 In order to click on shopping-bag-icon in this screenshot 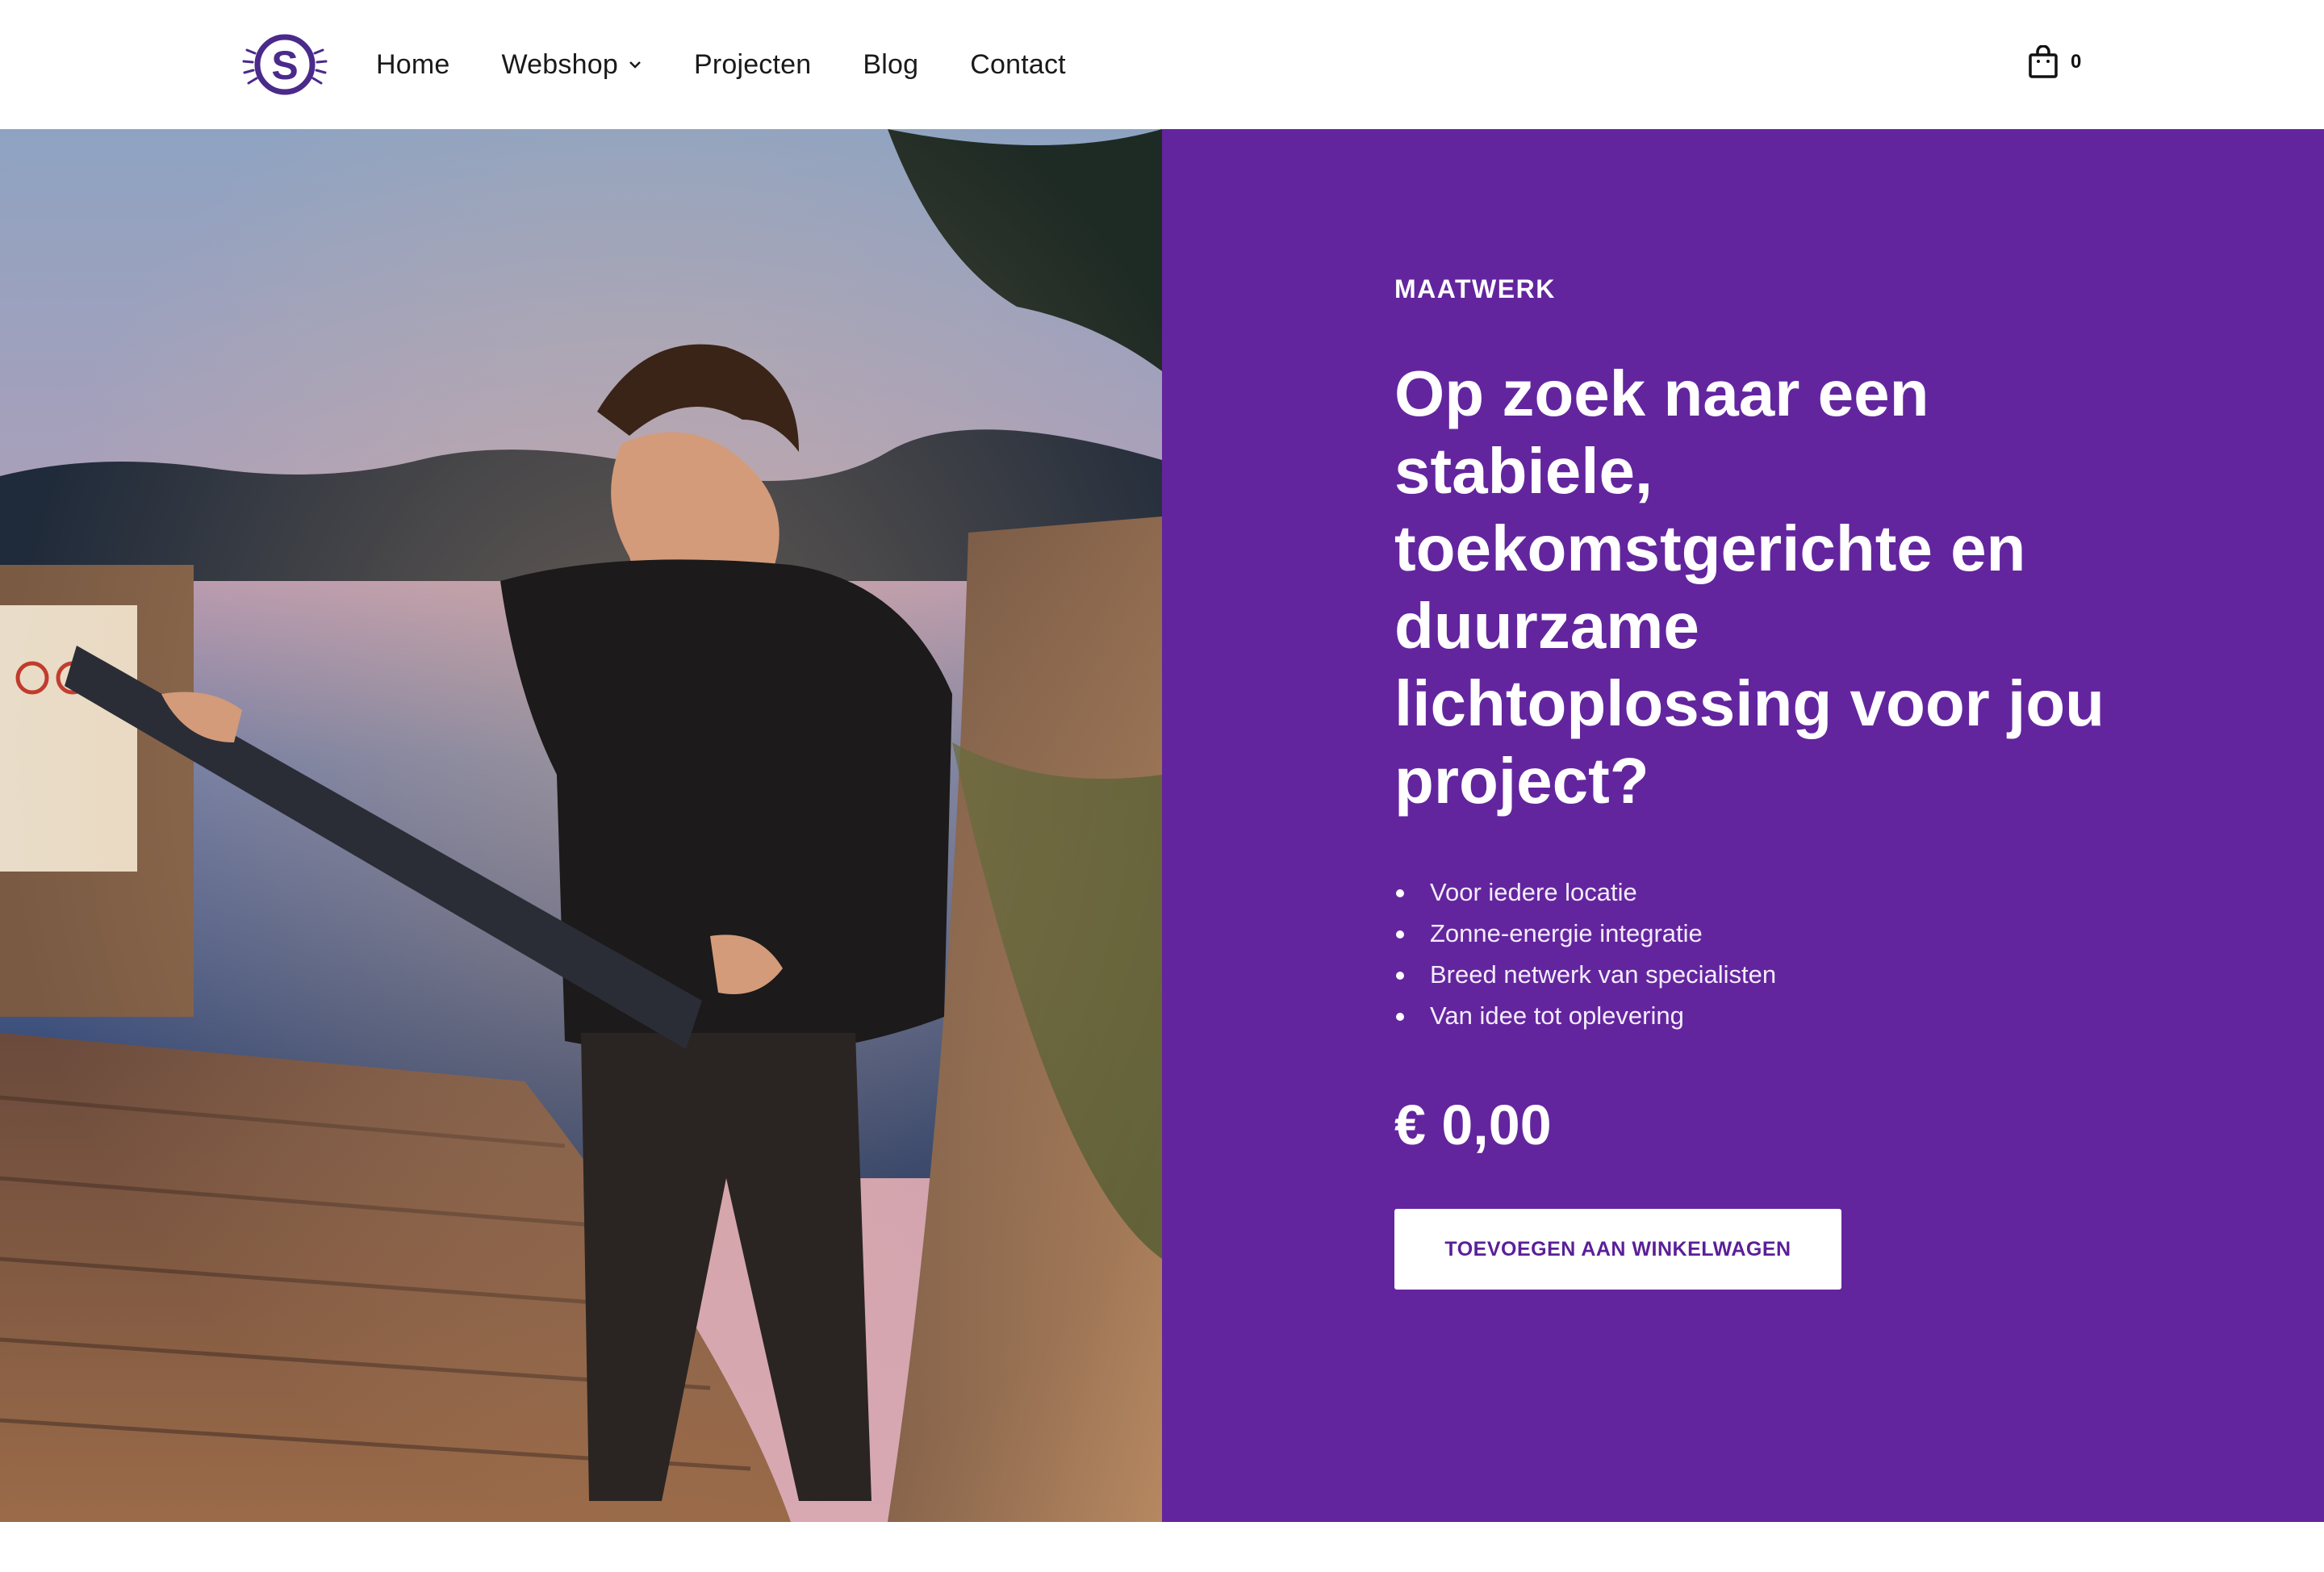, I will do `click(2044, 62)`.